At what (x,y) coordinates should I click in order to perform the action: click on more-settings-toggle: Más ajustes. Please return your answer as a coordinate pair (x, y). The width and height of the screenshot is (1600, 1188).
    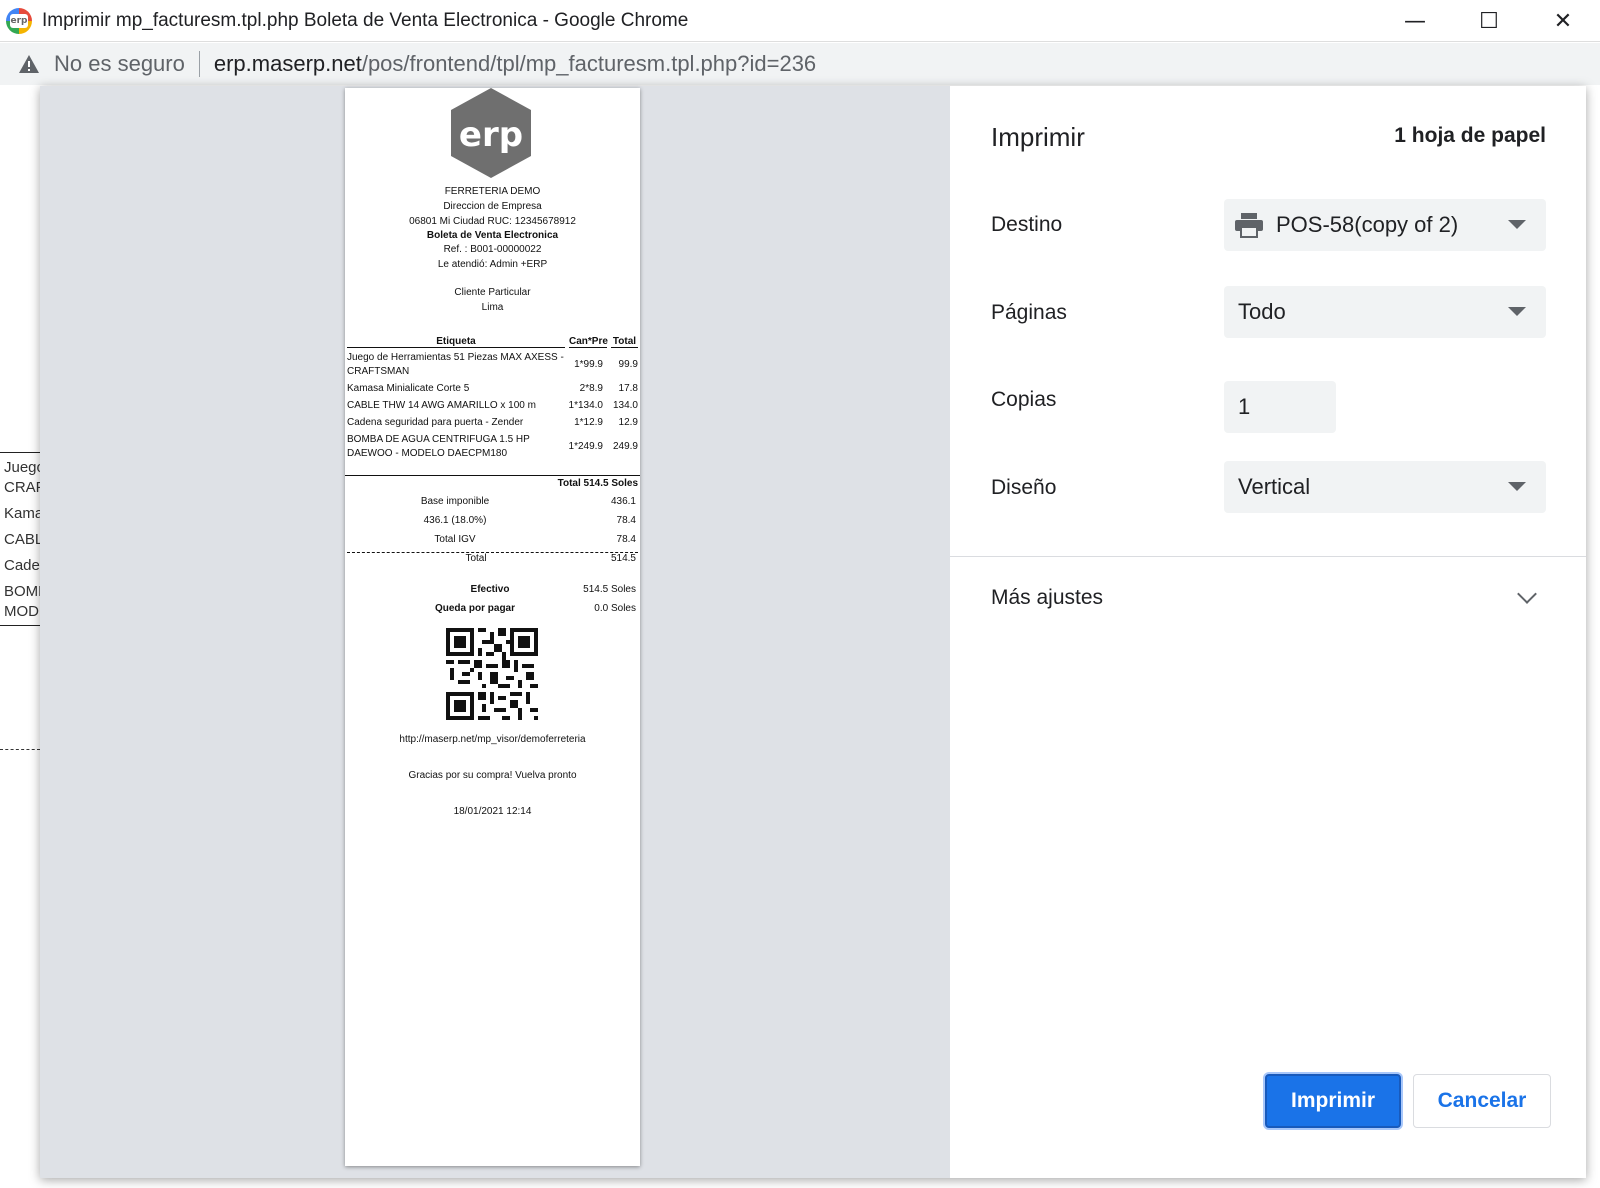
    Looking at the image, I should click on (1047, 598).